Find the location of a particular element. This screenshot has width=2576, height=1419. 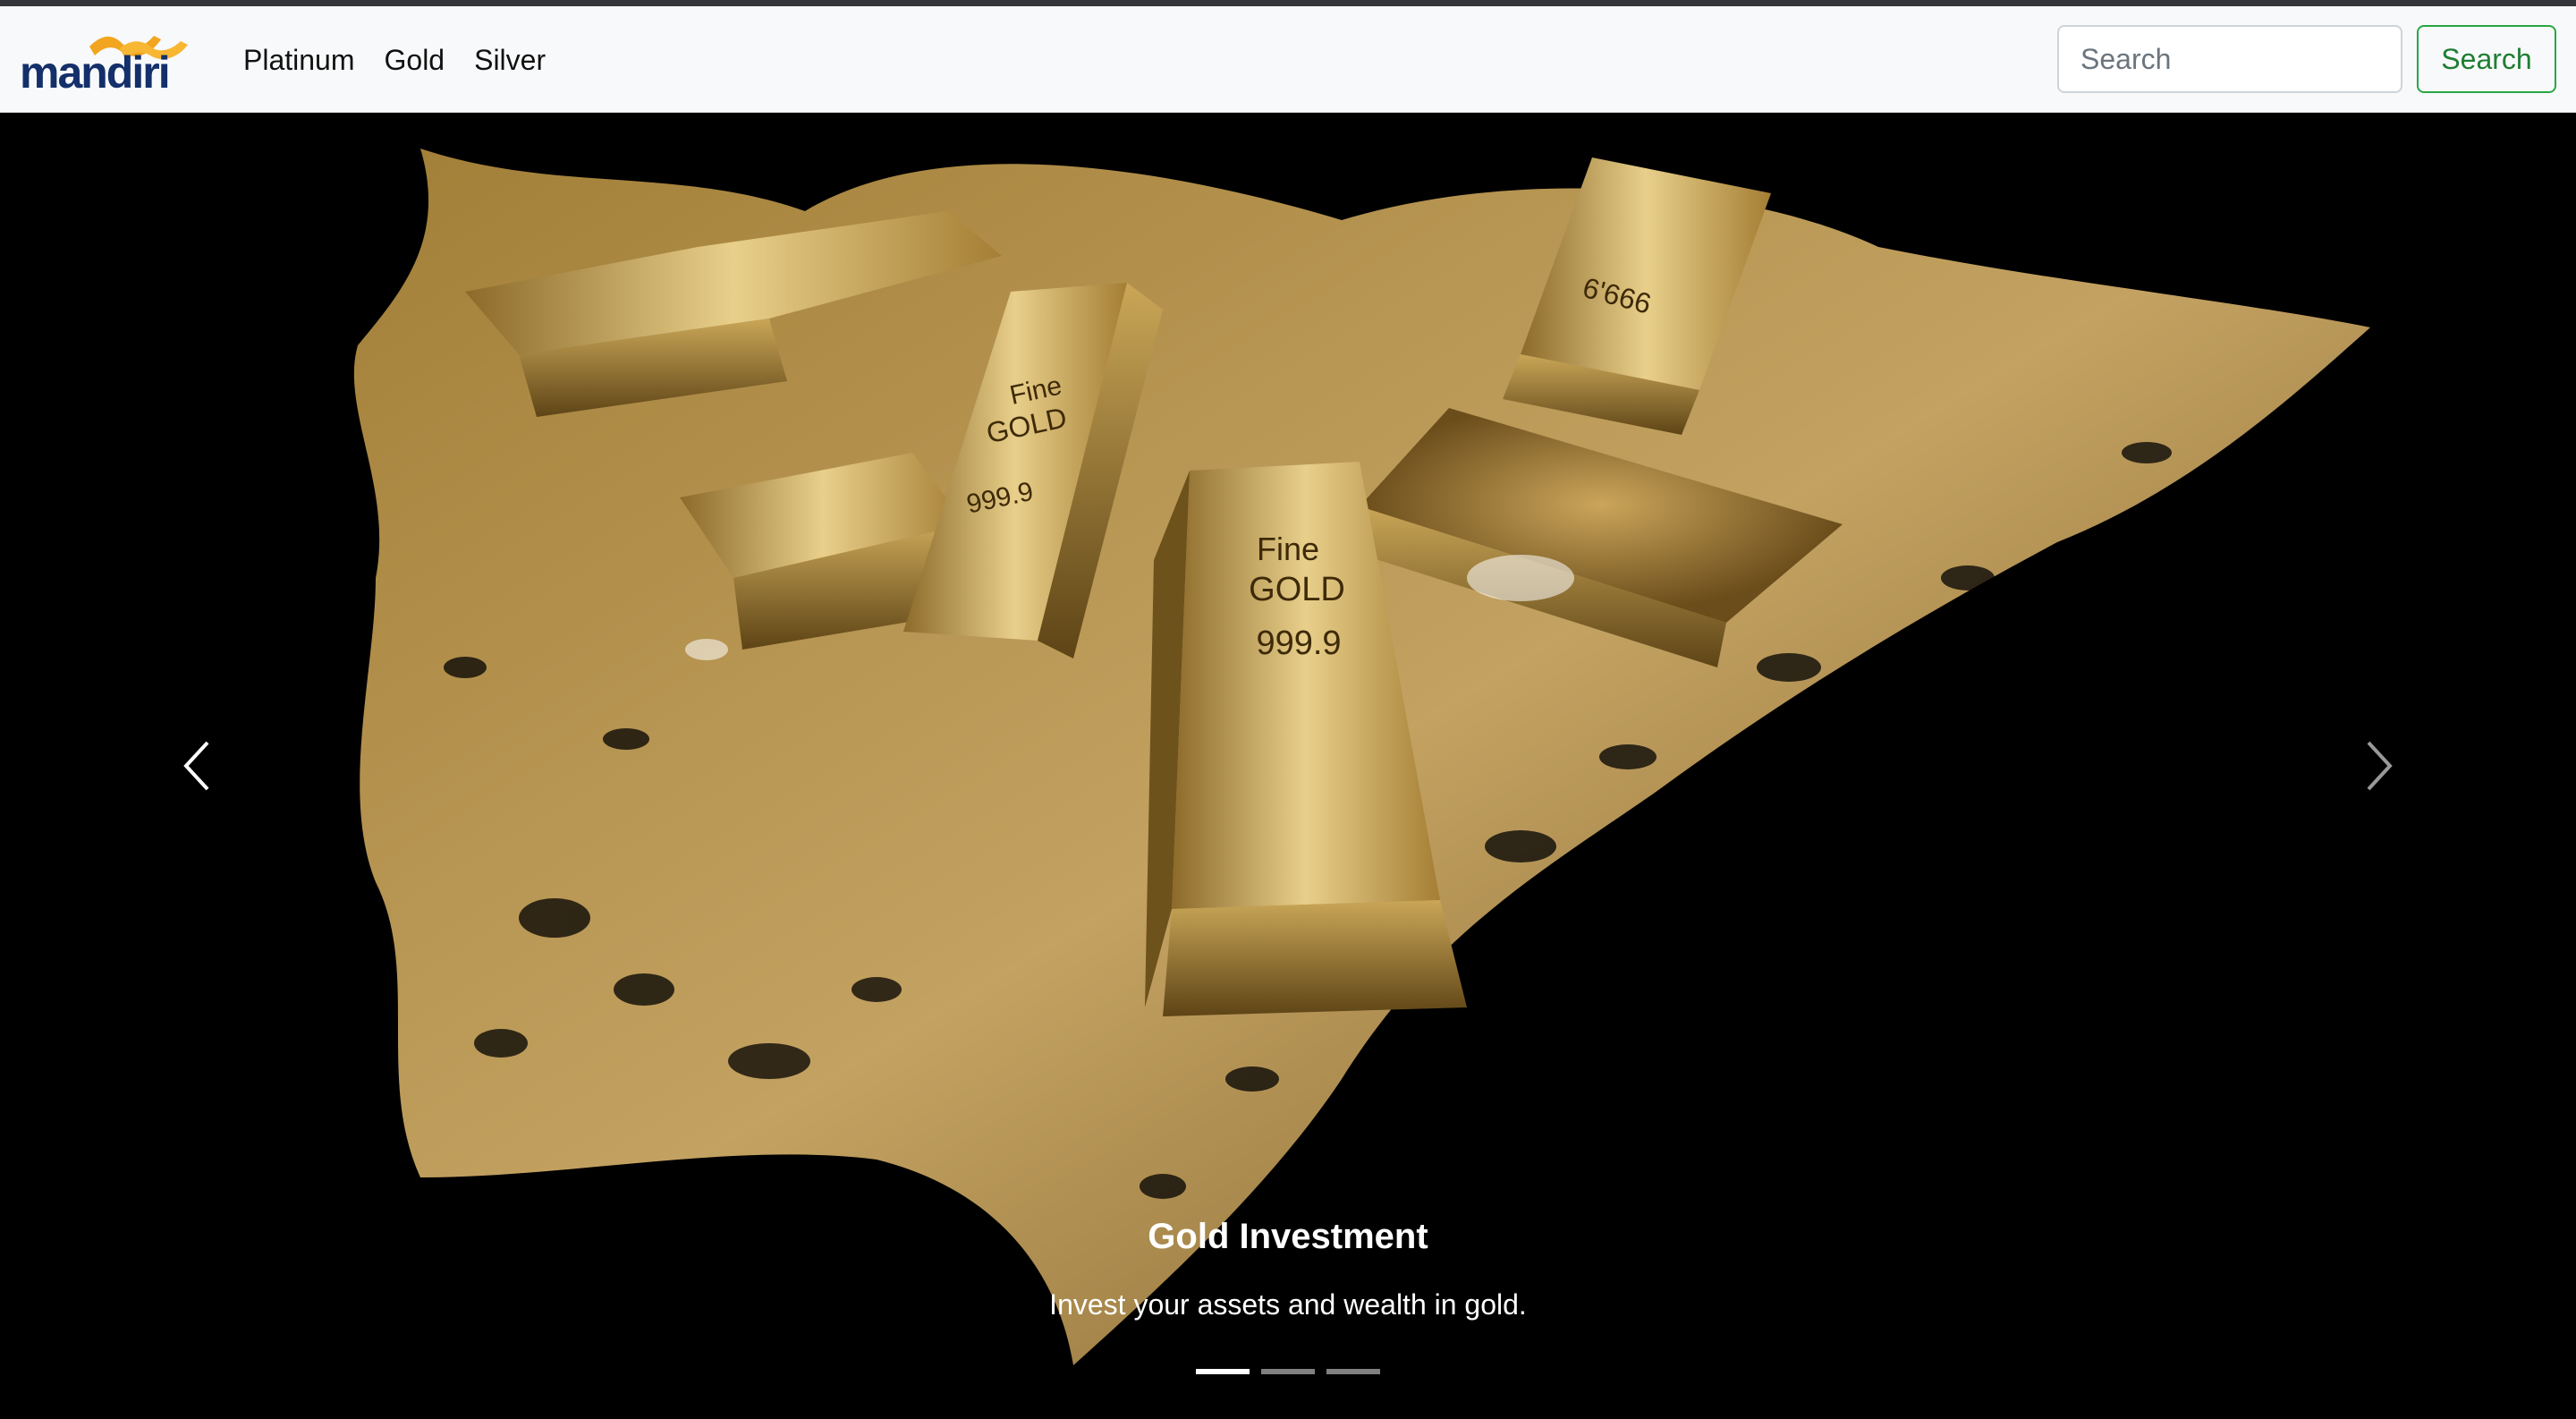

svg-text: Fine is located at coordinates (1288, 549).